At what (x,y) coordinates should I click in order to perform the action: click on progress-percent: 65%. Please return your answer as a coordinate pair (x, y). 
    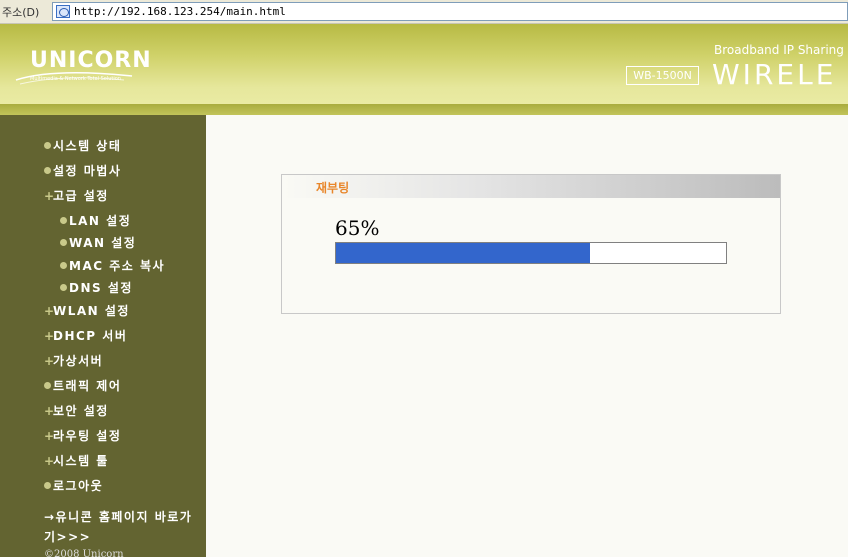
    Looking at the image, I should click on (357, 228).